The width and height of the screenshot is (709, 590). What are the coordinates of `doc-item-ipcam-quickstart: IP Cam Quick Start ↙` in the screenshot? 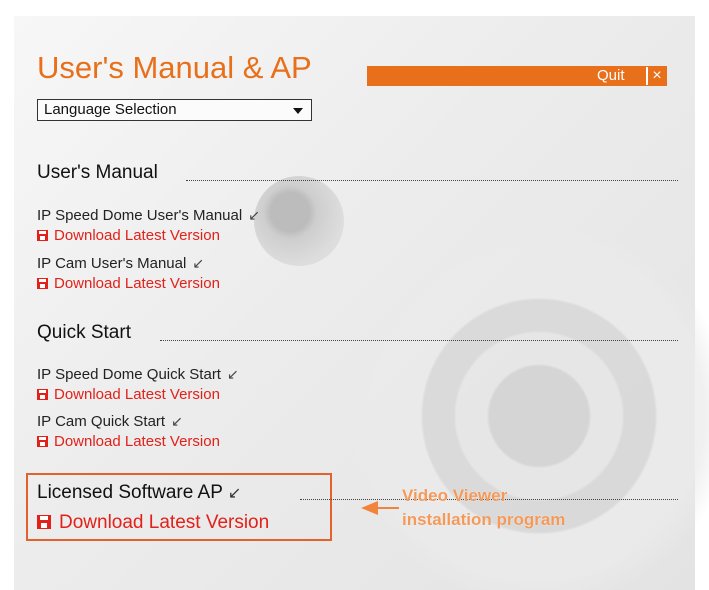 It's located at (110, 421).